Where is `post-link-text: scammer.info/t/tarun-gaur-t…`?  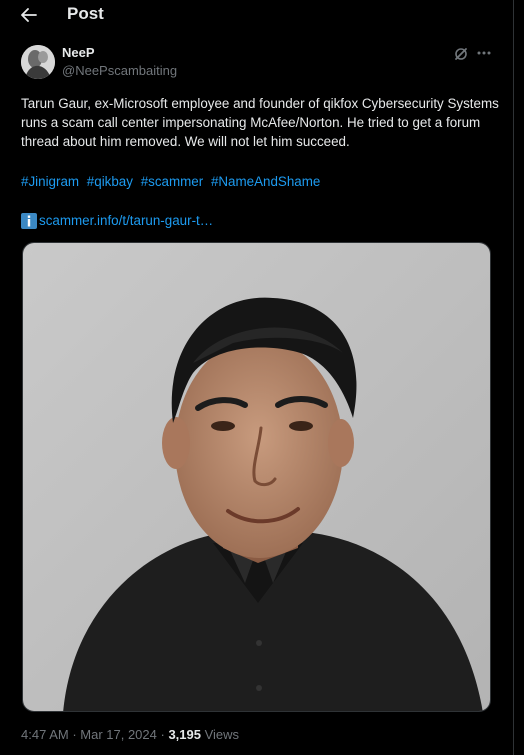
post-link-text: scammer.info/t/tarun-gaur-t… is located at coordinates (126, 220).